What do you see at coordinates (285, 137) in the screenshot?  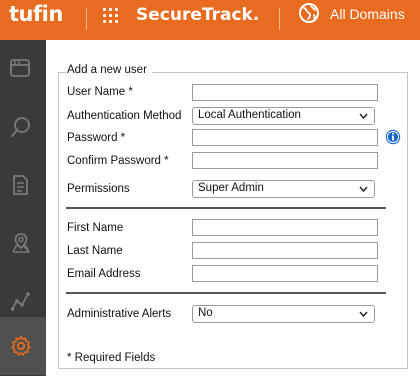 I see `password-field` at bounding box center [285, 137].